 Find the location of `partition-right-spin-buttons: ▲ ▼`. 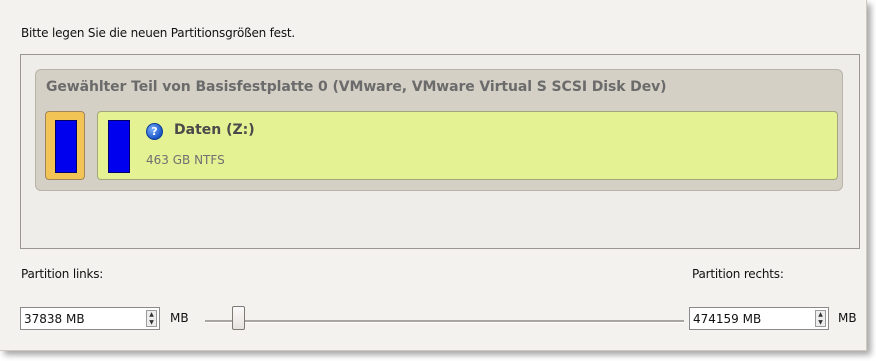

partition-right-spin-buttons: ▲ ▼ is located at coordinates (820, 318).